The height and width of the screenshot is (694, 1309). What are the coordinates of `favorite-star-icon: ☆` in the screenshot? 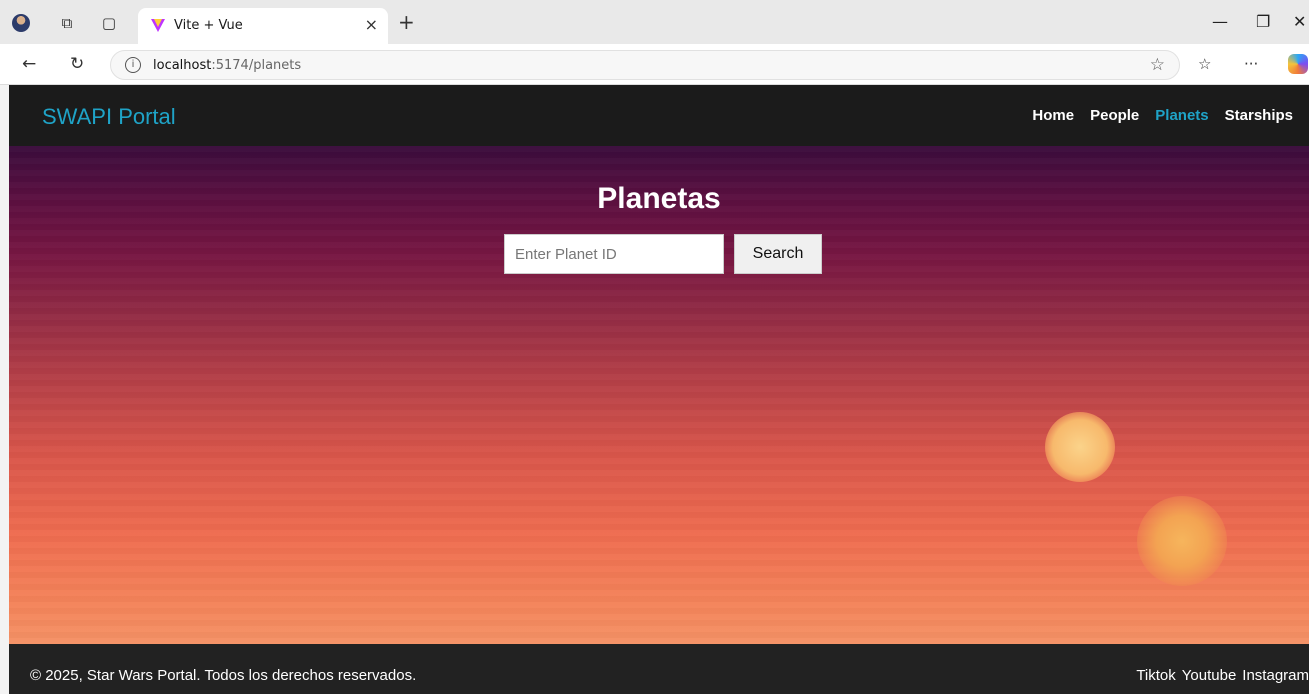 It's located at (1157, 65).